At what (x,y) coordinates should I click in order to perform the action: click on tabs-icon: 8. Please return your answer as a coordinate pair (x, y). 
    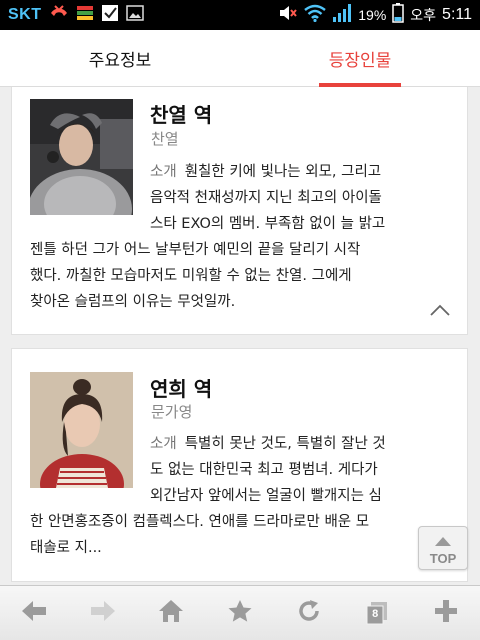
    Looking at the image, I should click on (377, 613).